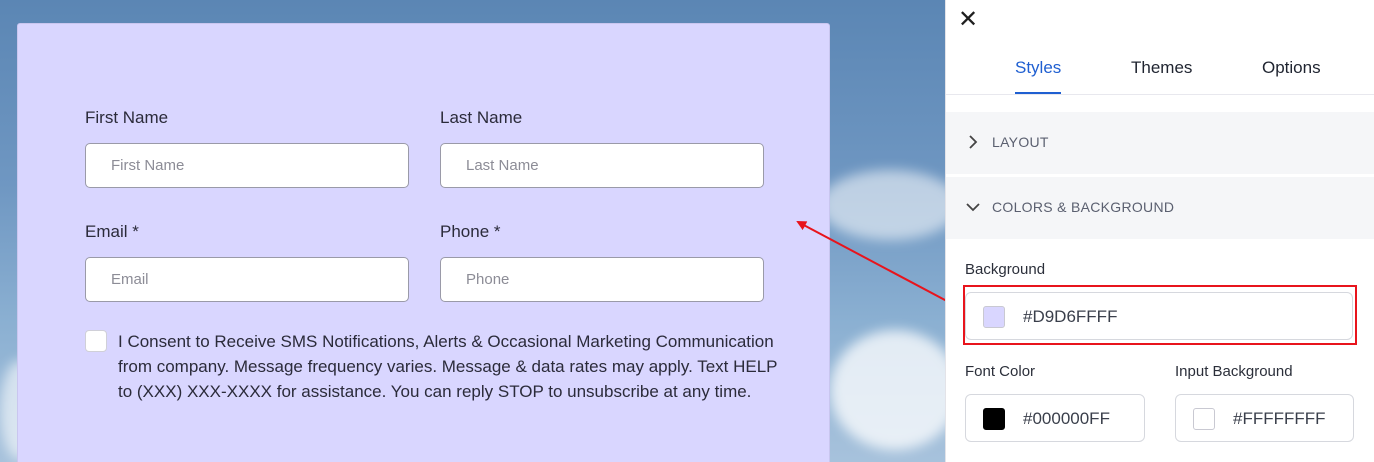  Describe the element at coordinates (973, 144) in the screenshot. I see `chevron-right-icon` at that location.